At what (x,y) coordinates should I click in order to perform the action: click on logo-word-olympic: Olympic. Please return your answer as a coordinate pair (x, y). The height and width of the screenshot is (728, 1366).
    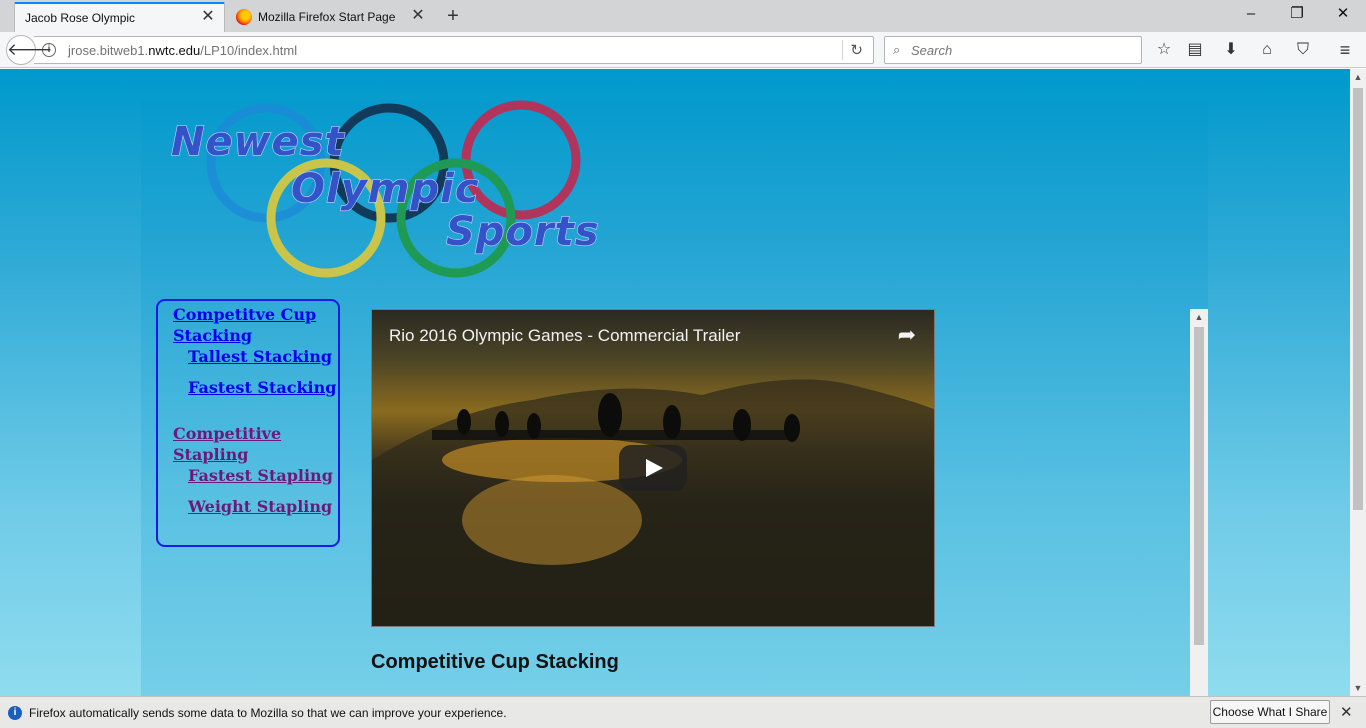
    Looking at the image, I should click on (385, 189).